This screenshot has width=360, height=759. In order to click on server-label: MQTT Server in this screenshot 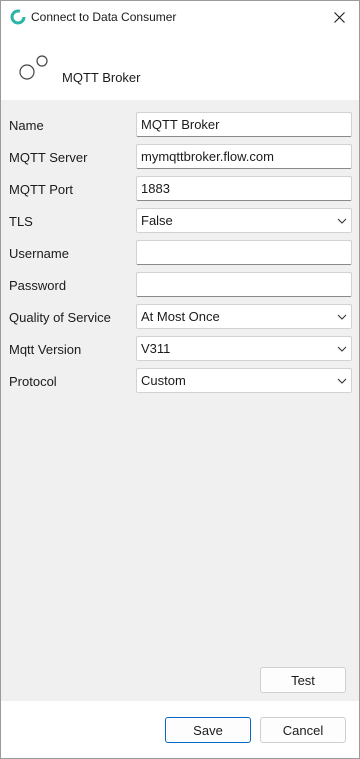, I will do `click(48, 157)`.